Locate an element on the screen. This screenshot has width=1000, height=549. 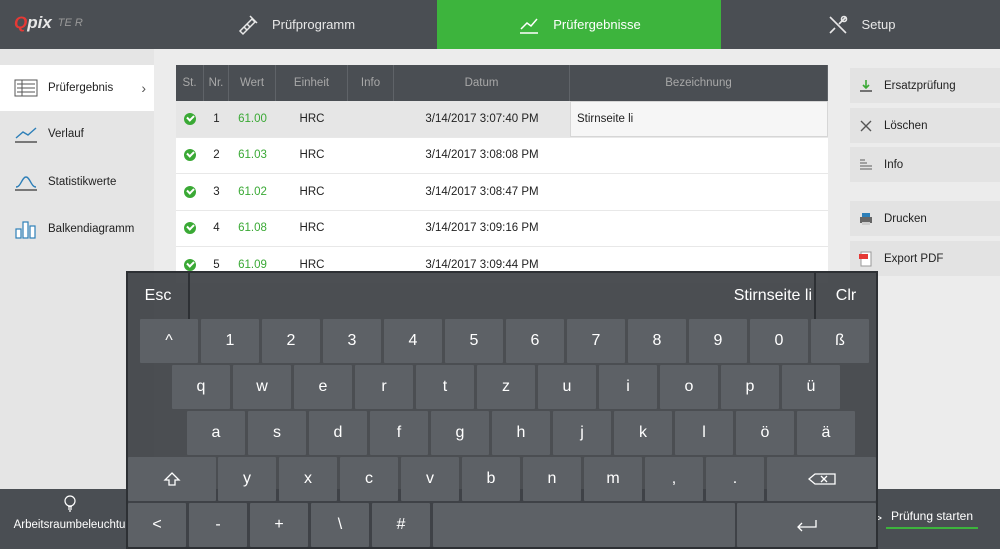
work-light-button: Arbeitsraumbeleuchtu is located at coordinates (69, 513).